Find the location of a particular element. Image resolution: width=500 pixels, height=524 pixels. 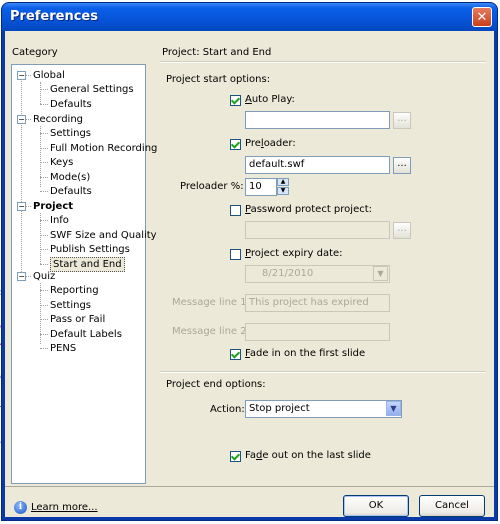

ok-button: OK is located at coordinates (376, 506).